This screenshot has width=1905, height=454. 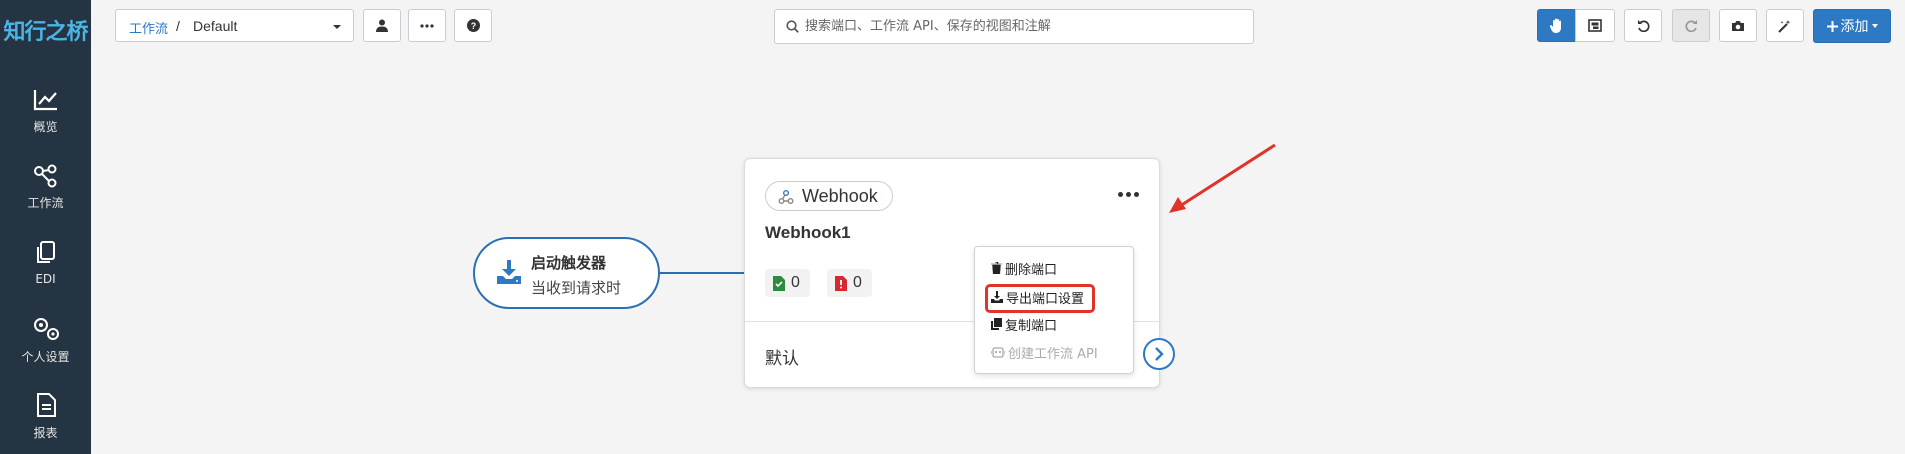 I want to click on sidebar-item-personal-settings: 个人设置, so click(x=45, y=351).